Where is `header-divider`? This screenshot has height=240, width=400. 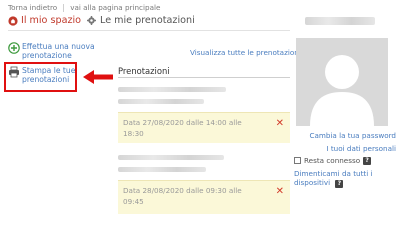
header-divider is located at coordinates (149, 30).